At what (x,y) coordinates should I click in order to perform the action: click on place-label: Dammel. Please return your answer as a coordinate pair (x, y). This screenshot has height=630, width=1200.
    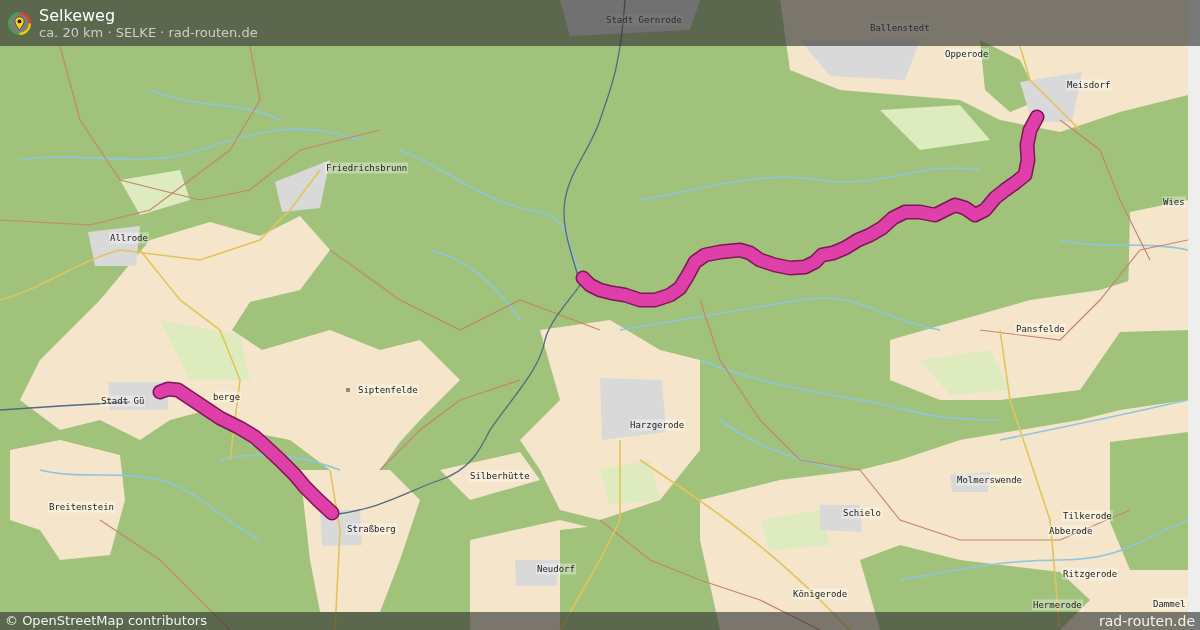
    Looking at the image, I should click on (1169, 604).